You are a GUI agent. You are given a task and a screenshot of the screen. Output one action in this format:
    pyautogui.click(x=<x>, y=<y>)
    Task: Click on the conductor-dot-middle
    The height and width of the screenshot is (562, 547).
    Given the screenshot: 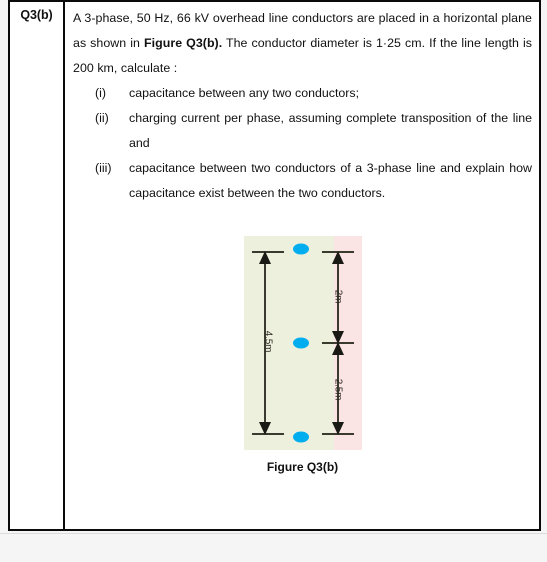 What is the action you would take?
    pyautogui.click(x=300, y=343)
    